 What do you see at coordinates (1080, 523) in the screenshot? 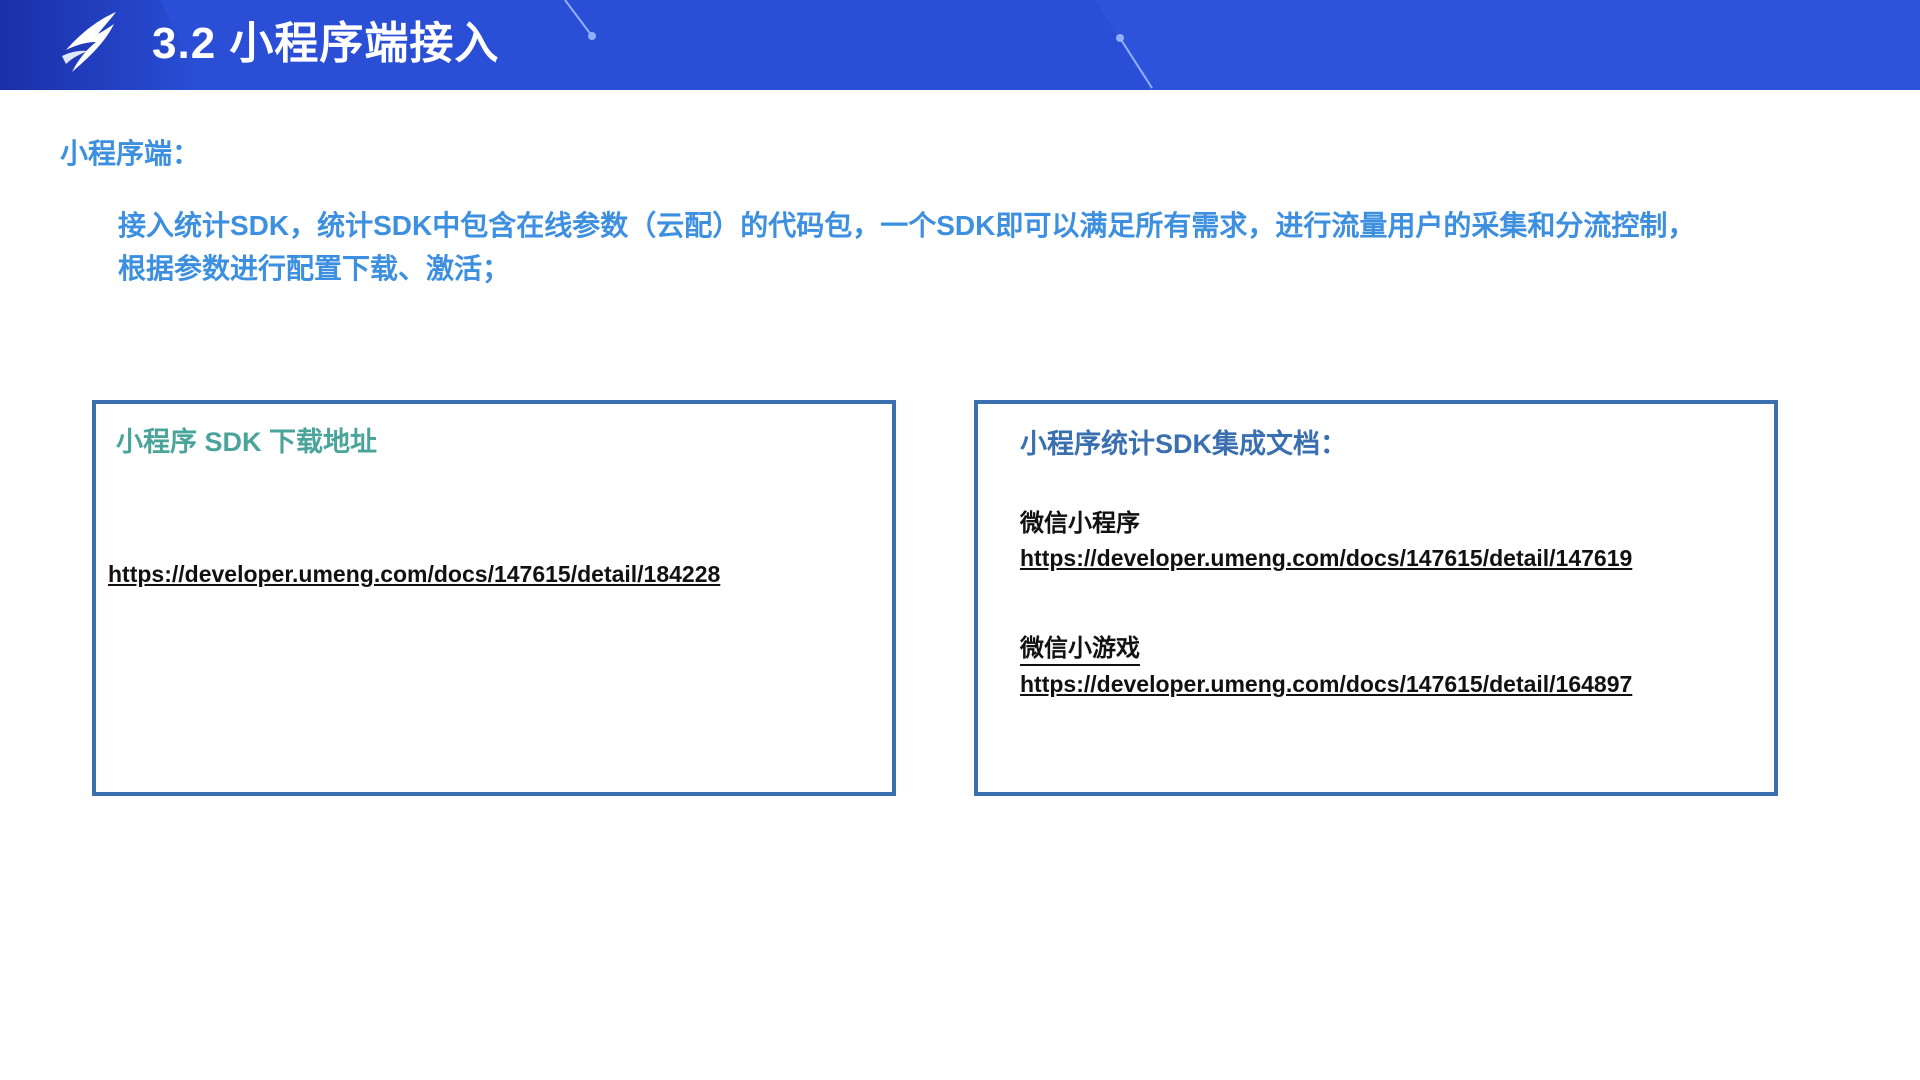
I see `wechat-miniprogram-label: 微信小程序` at bounding box center [1080, 523].